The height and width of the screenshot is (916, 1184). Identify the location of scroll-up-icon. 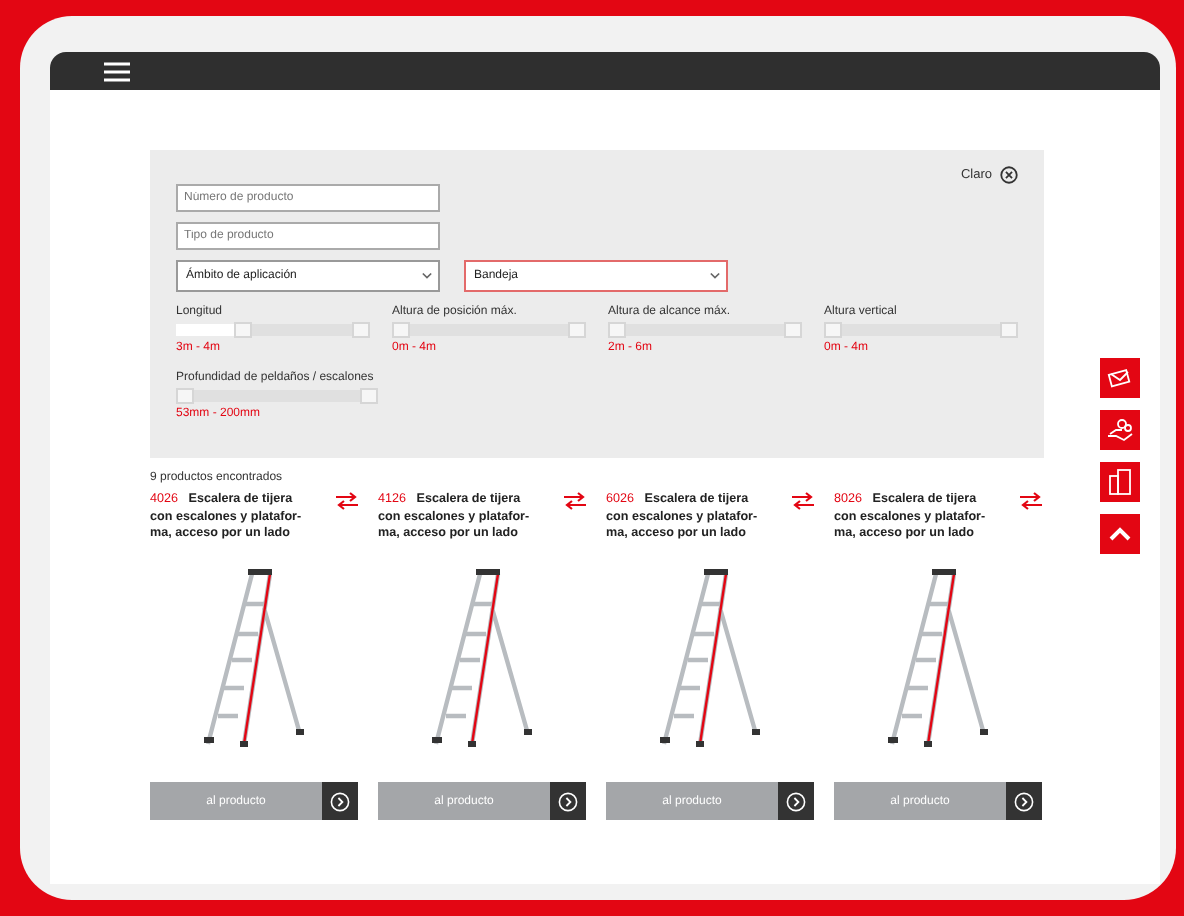
(1120, 534).